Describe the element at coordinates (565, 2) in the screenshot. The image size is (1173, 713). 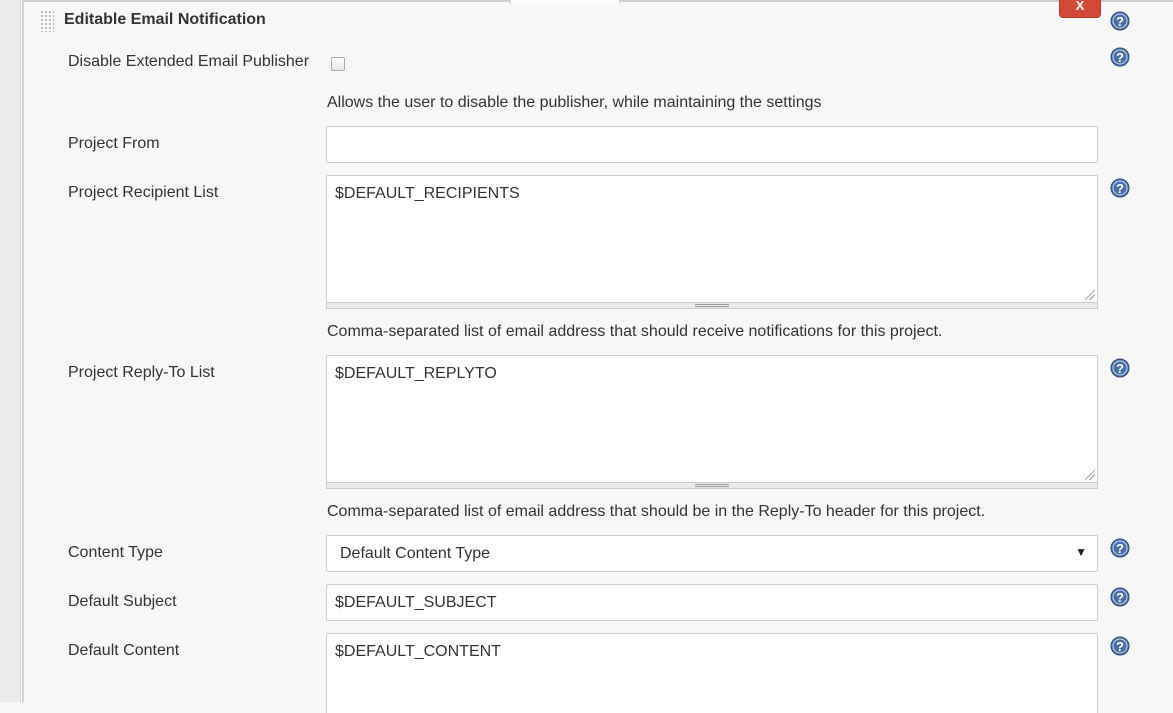
I see `top-tab` at that location.